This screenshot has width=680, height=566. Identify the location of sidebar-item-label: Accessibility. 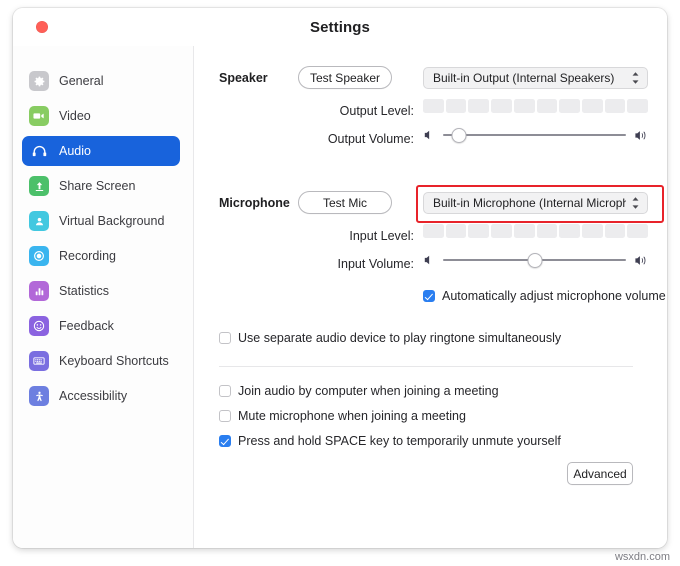
(93, 396).